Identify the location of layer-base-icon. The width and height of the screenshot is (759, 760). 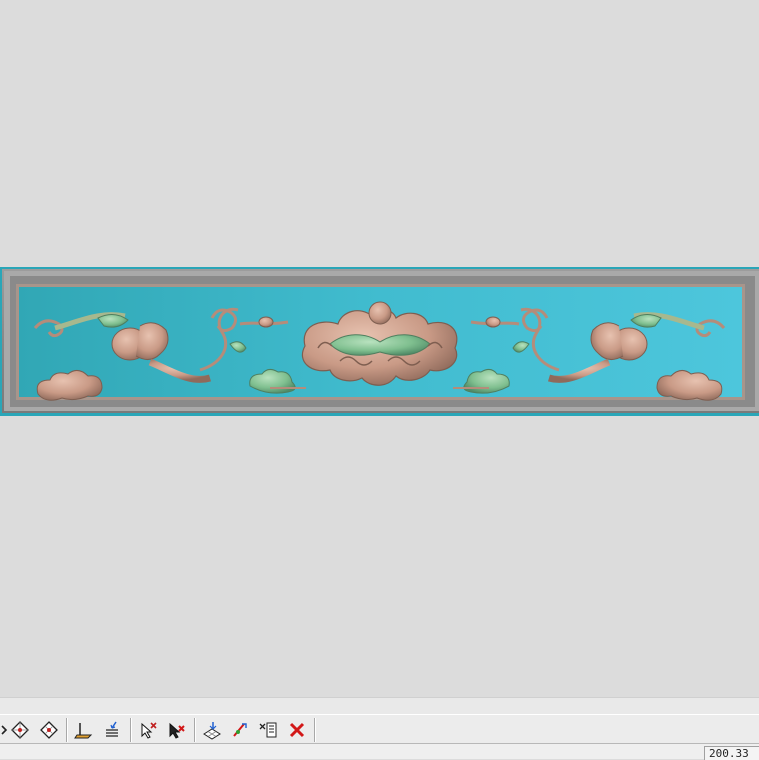
(84, 730).